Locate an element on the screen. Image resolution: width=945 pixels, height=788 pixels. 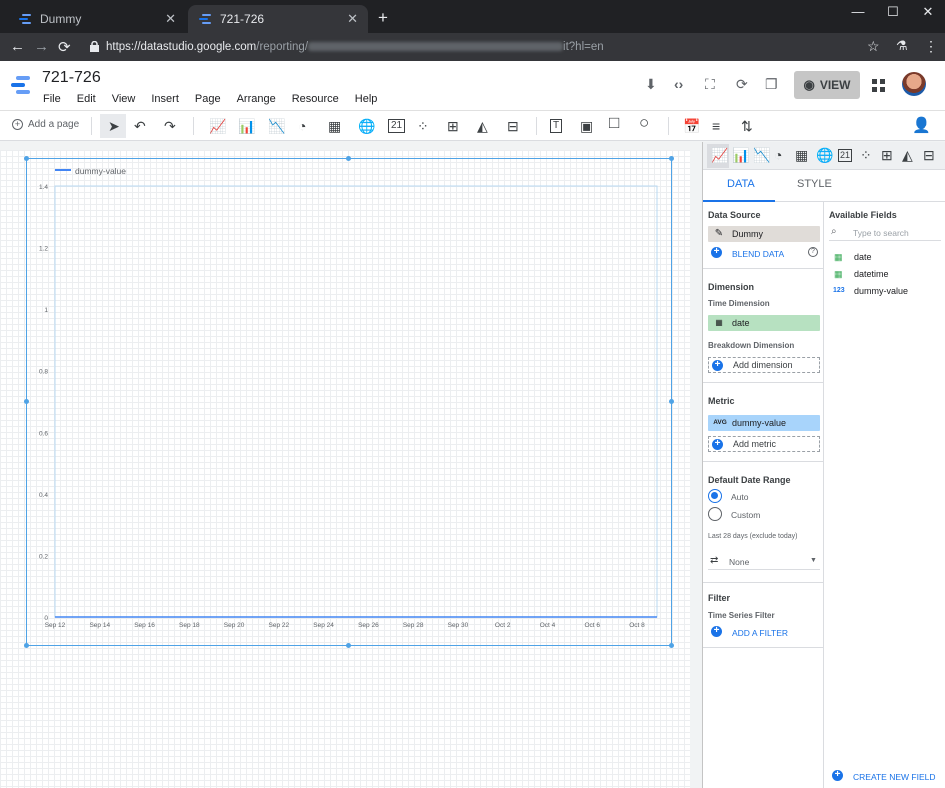
panel-tabs: DATA STYLE is located at coordinates (824, 186).